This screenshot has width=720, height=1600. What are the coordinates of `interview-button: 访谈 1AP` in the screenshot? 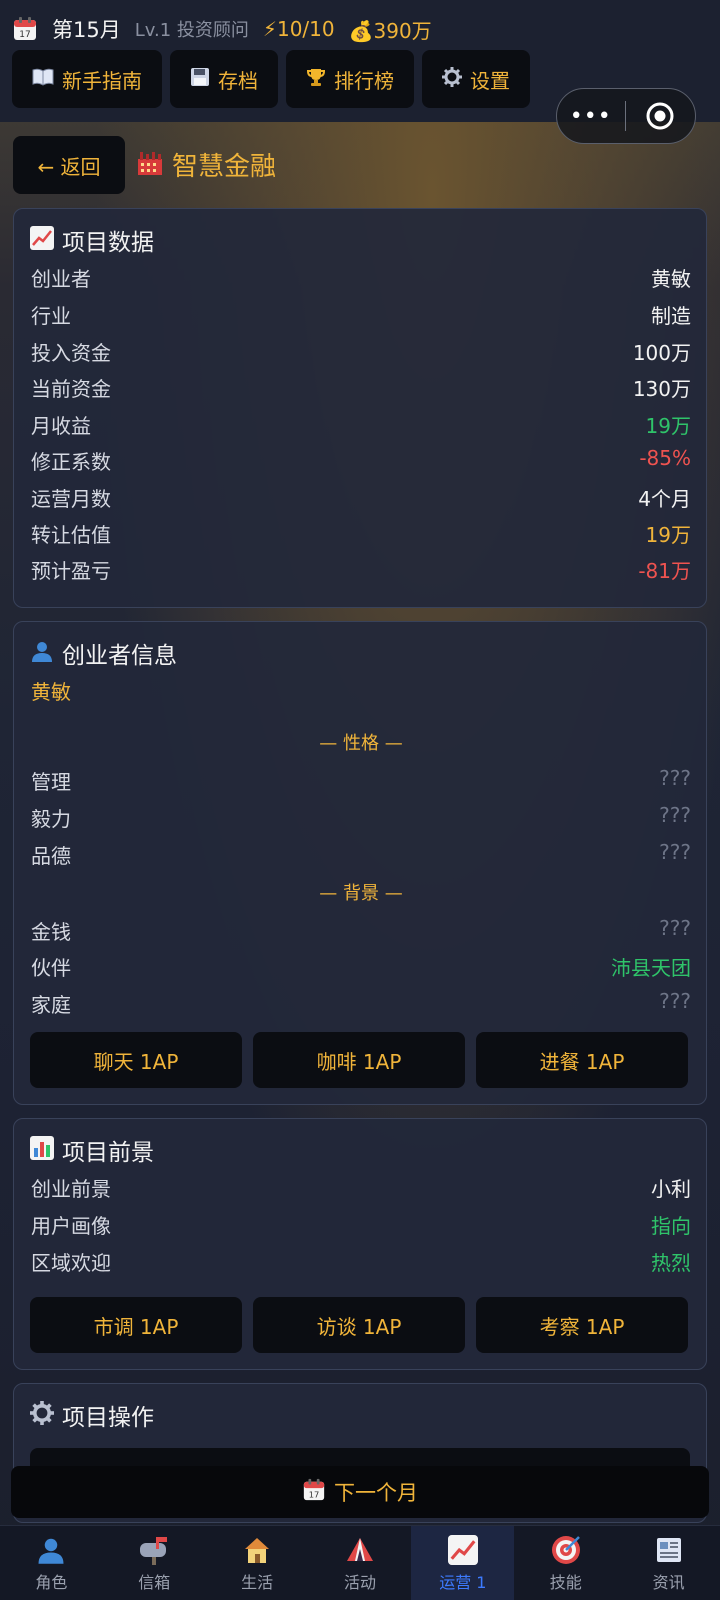 It's located at (359, 1325).